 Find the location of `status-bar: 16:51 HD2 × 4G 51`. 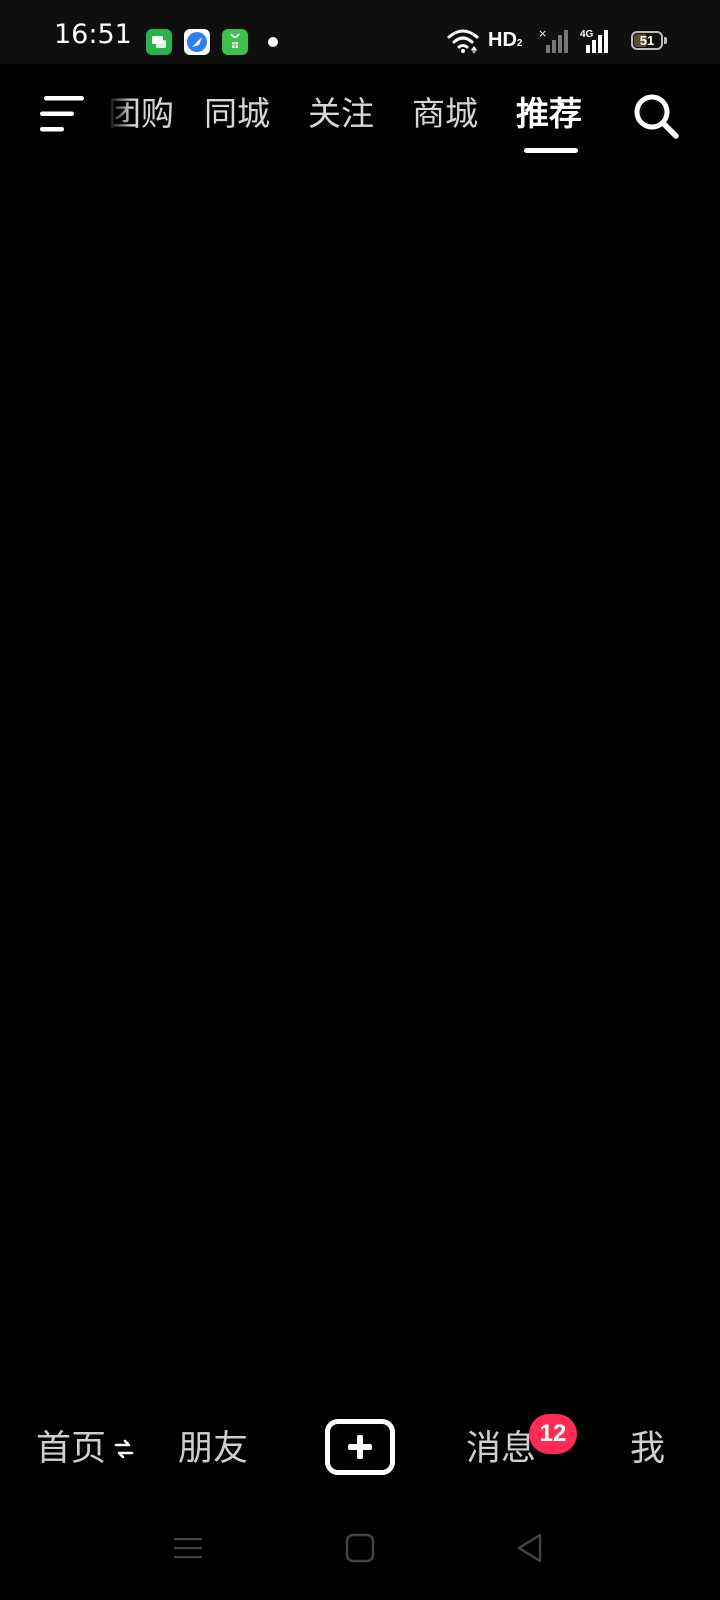

status-bar: 16:51 HD2 × 4G 51 is located at coordinates (360, 32).